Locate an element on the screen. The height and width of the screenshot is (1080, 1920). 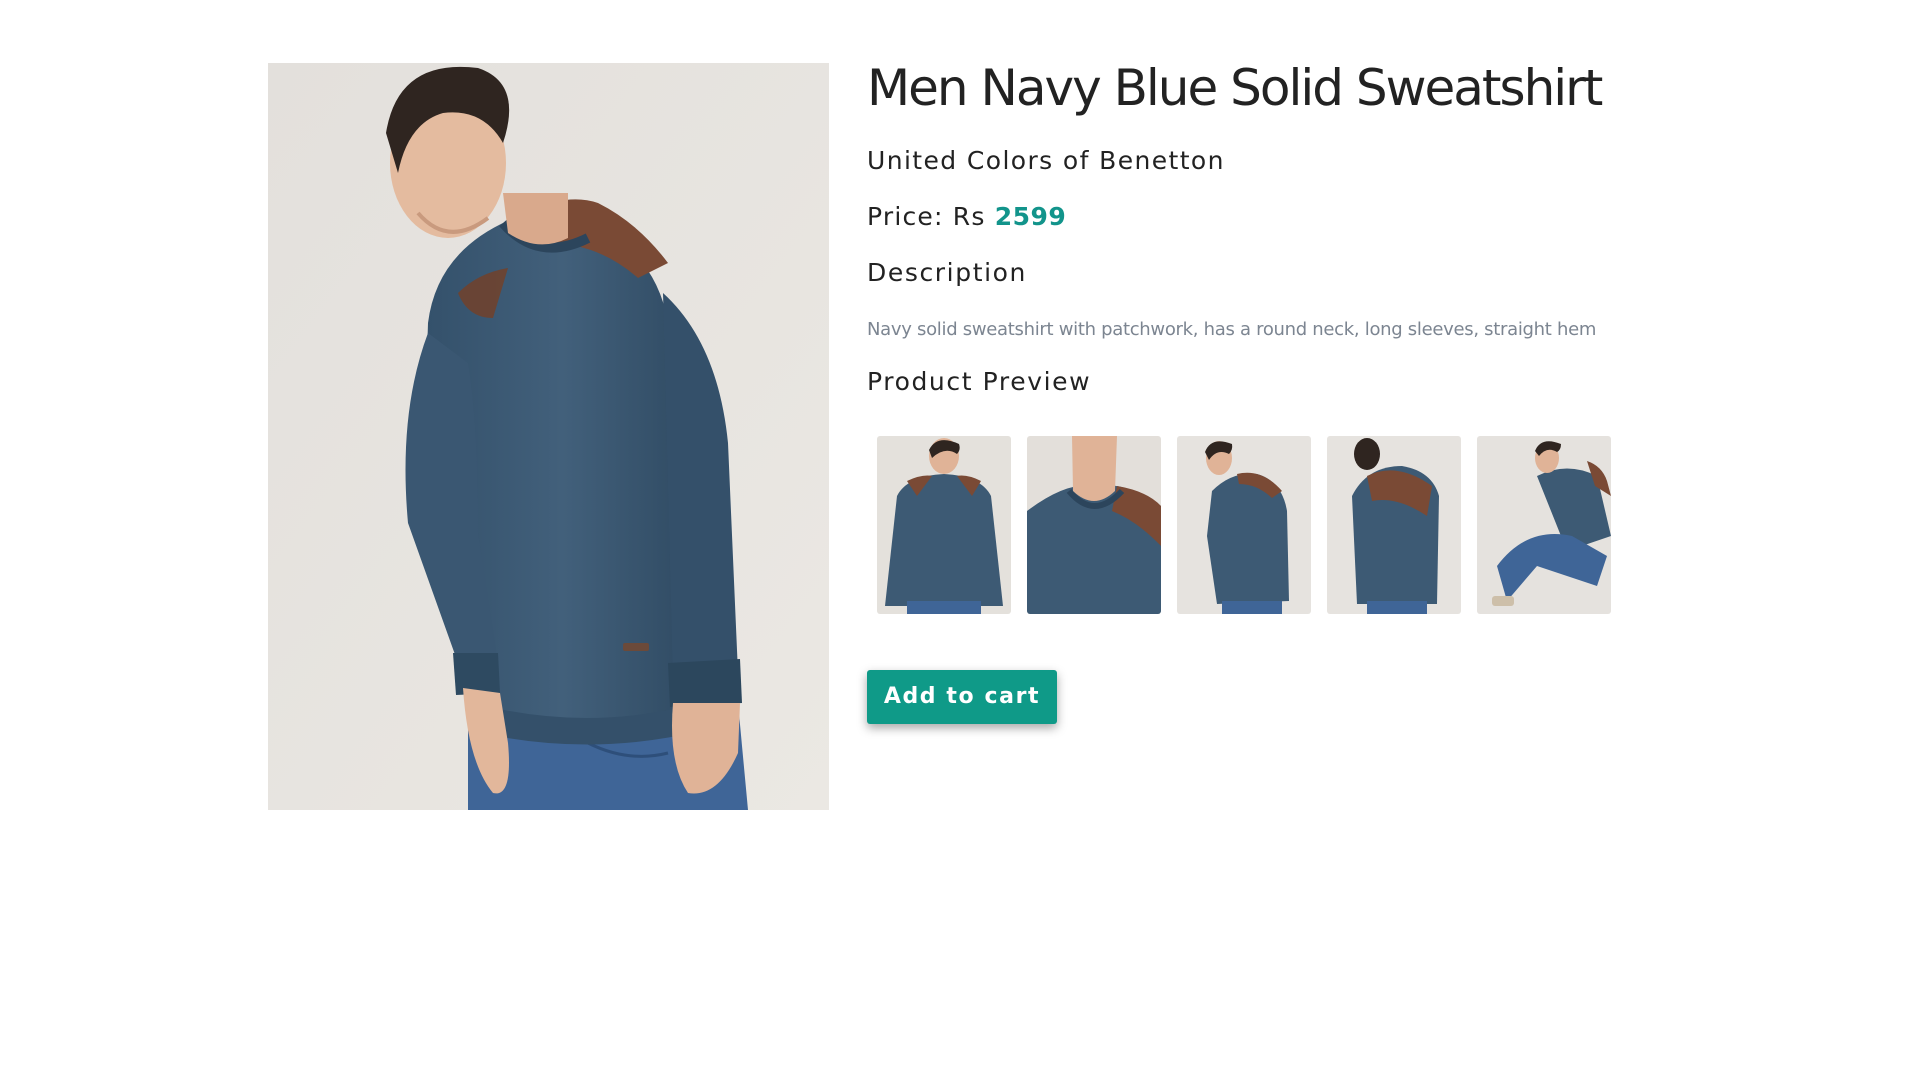
price-label: Price: Rs is located at coordinates (926, 216).